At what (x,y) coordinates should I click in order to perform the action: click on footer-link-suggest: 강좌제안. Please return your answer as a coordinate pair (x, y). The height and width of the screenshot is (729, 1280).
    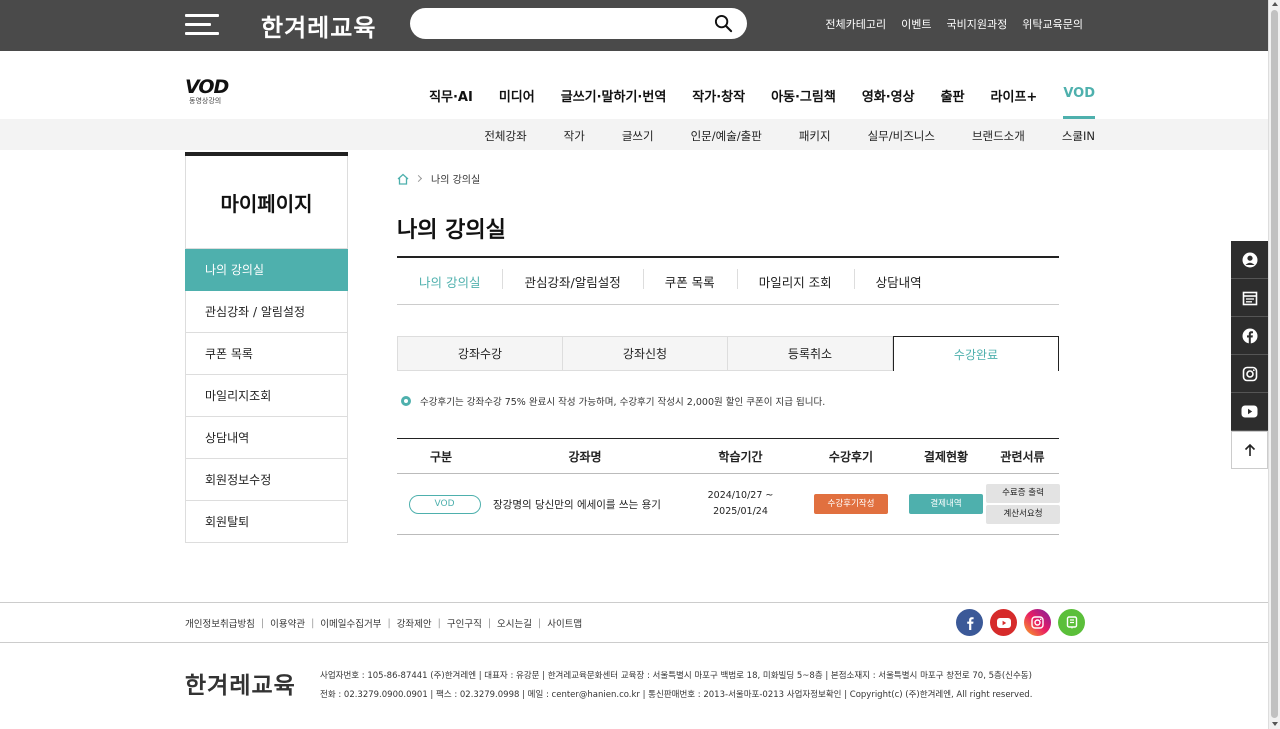
    Looking at the image, I should click on (414, 623).